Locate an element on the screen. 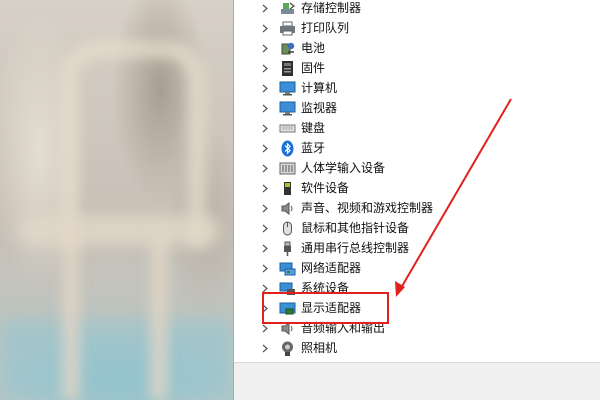 This screenshot has width=600, height=400. annotation-arrow-icon is located at coordinates (453, 197).